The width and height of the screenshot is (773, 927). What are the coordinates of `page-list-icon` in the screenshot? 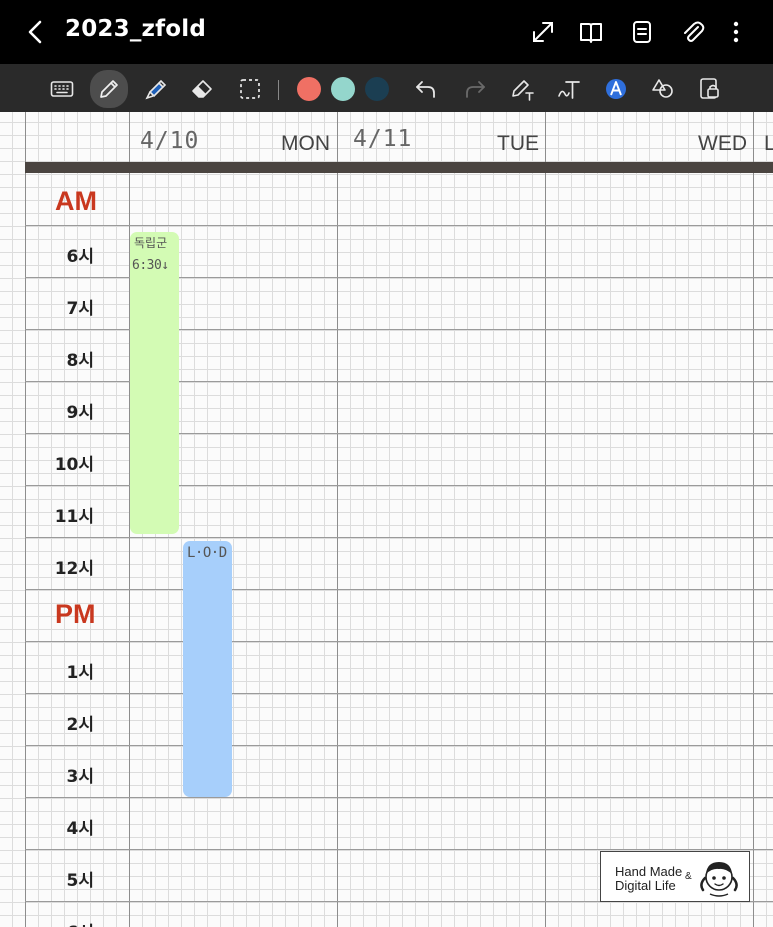 It's located at (642, 32).